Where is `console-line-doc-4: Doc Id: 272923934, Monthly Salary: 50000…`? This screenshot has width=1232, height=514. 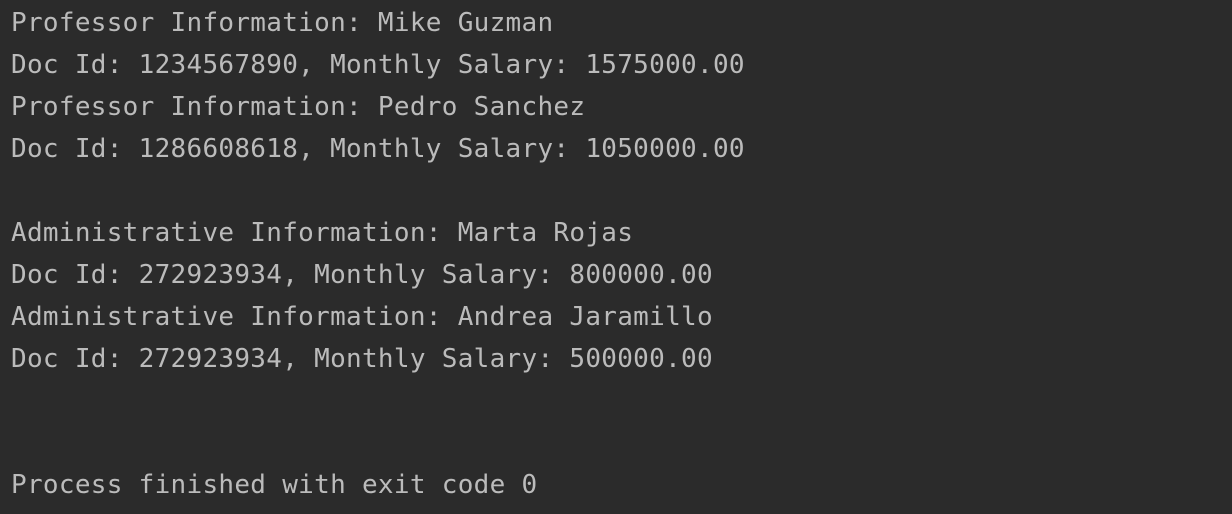
console-line-doc-4: Doc Id: 272923934, Monthly Salary: 50000… is located at coordinates (362, 359).